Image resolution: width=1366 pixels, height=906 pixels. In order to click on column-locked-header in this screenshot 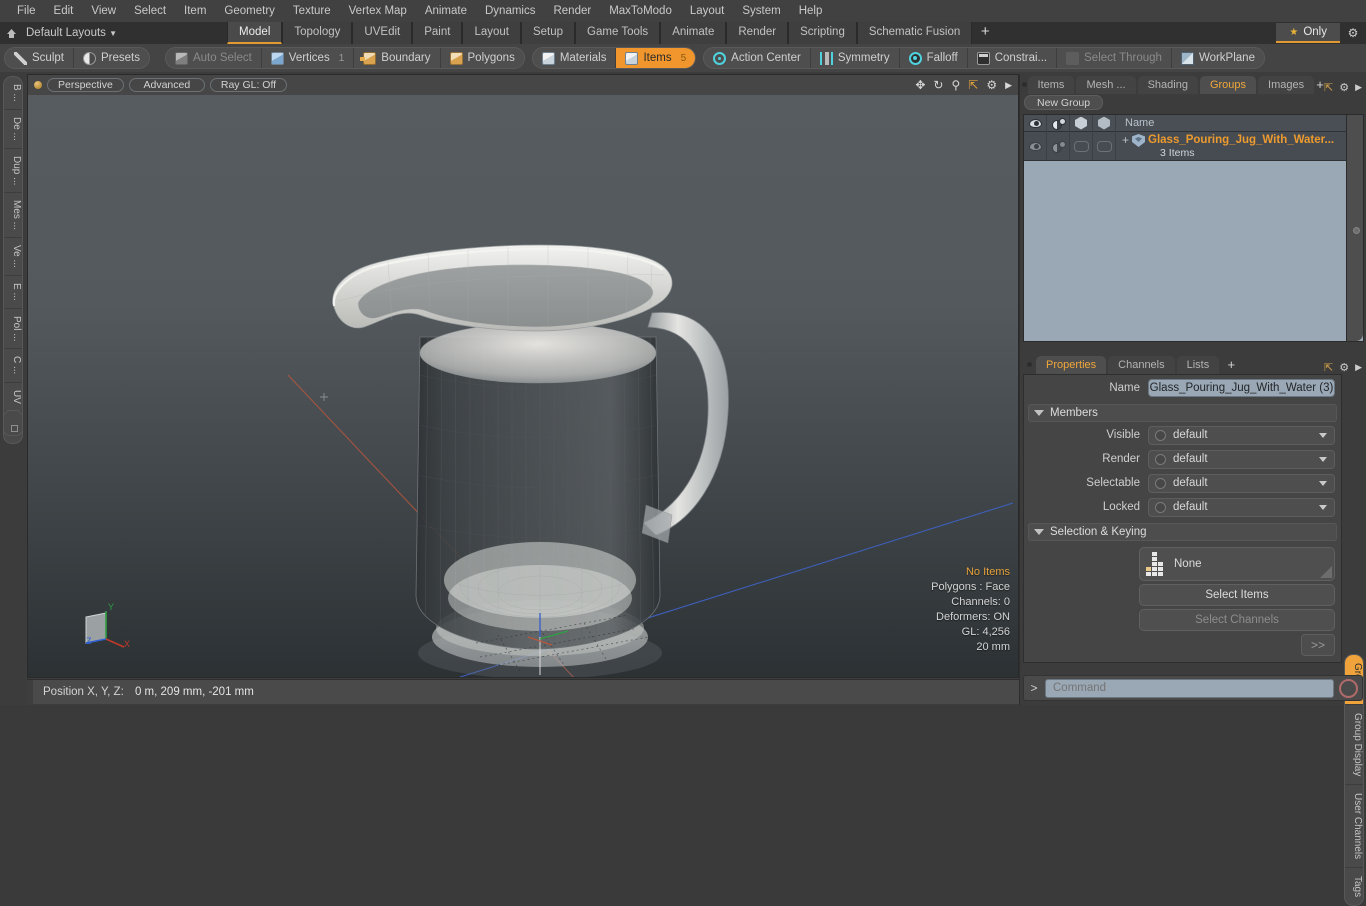, I will do `click(1104, 123)`.